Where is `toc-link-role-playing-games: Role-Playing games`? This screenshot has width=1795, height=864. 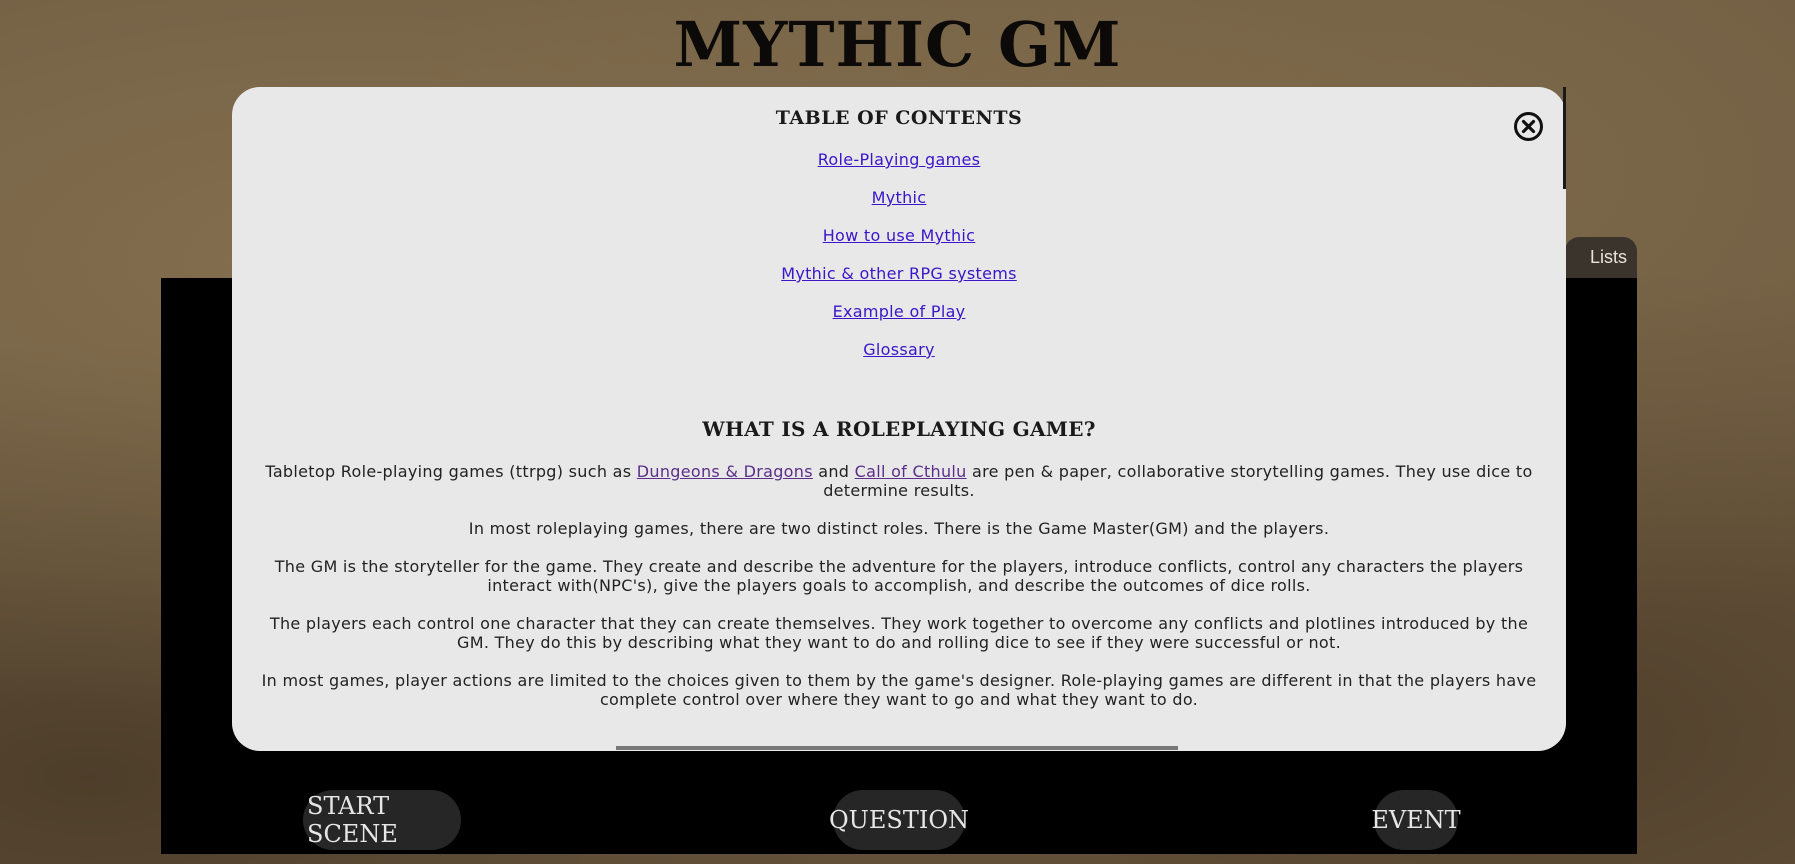
toc-link-role-playing-games: Role-Playing games is located at coordinates (899, 169).